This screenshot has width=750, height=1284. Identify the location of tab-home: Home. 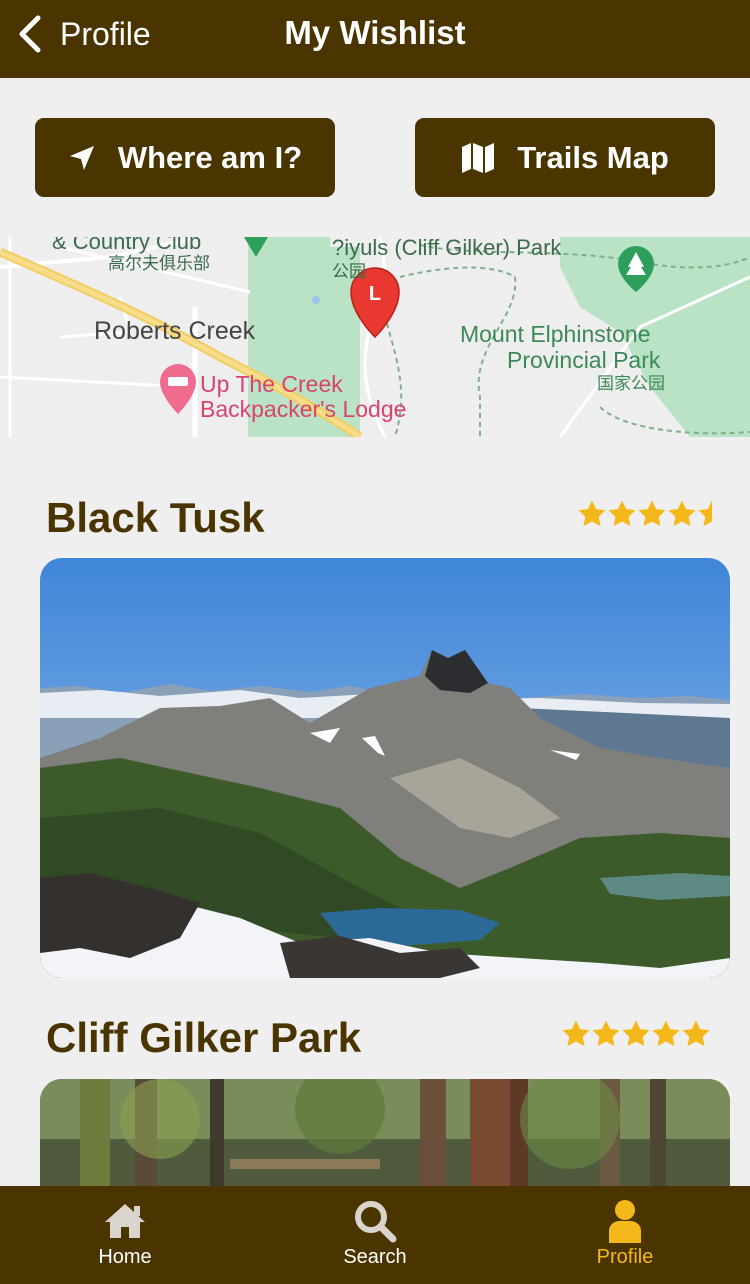
(125, 1235).